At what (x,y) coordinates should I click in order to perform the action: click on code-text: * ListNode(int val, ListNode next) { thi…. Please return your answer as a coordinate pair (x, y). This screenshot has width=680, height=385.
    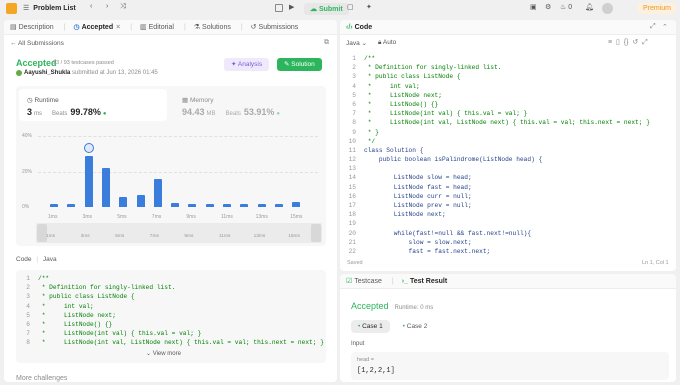
    Looking at the image, I should click on (507, 123).